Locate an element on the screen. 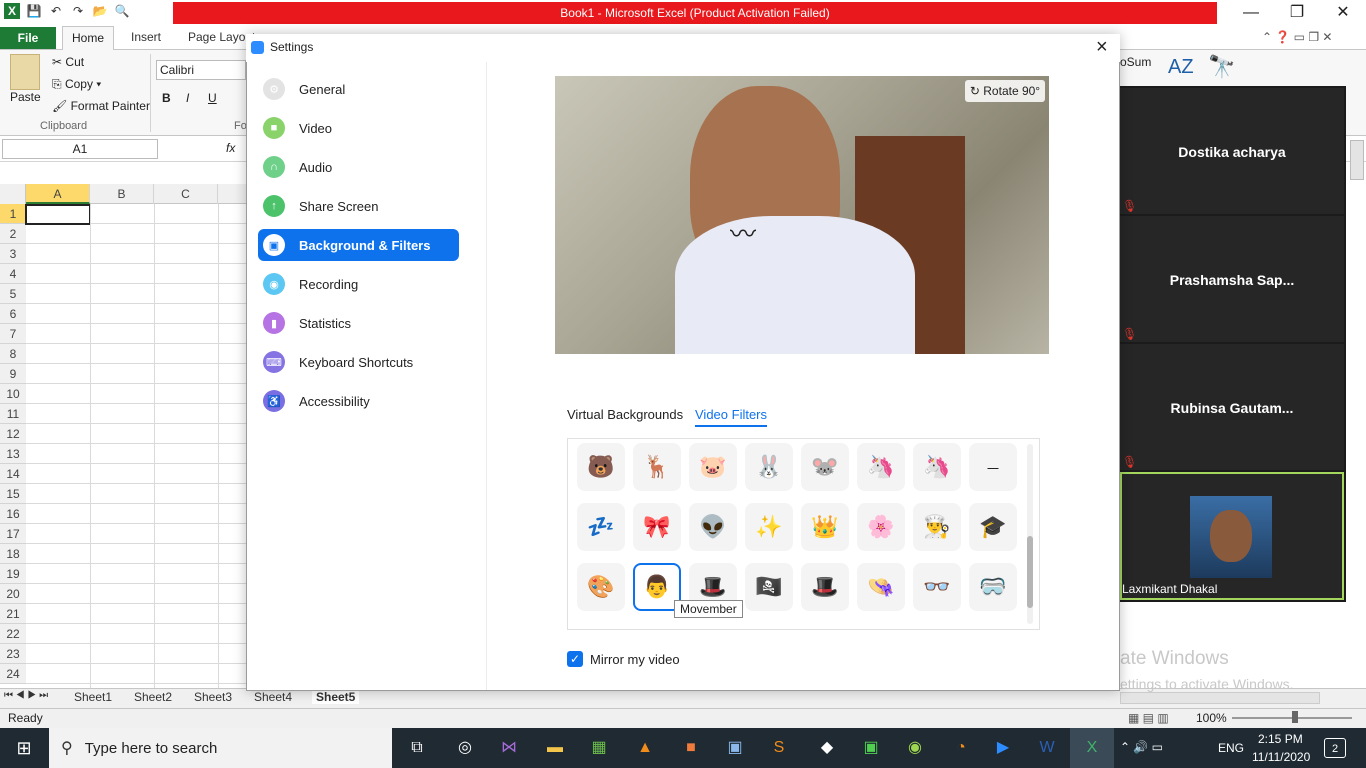 The image size is (1366, 768). participant-tile: Prashamsha Sap... 🎙 is located at coordinates (1232, 279).